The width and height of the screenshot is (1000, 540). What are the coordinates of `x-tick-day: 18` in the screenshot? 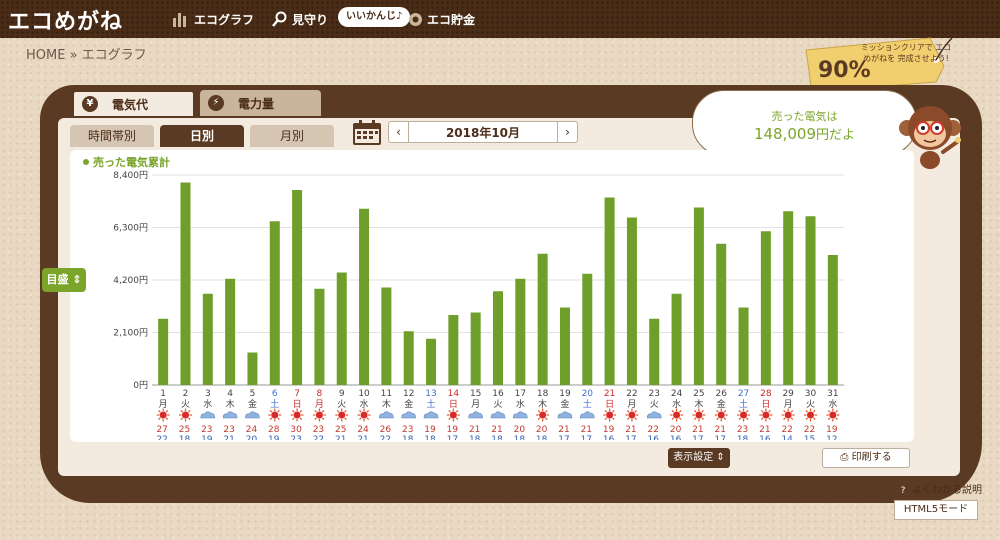 It's located at (543, 394).